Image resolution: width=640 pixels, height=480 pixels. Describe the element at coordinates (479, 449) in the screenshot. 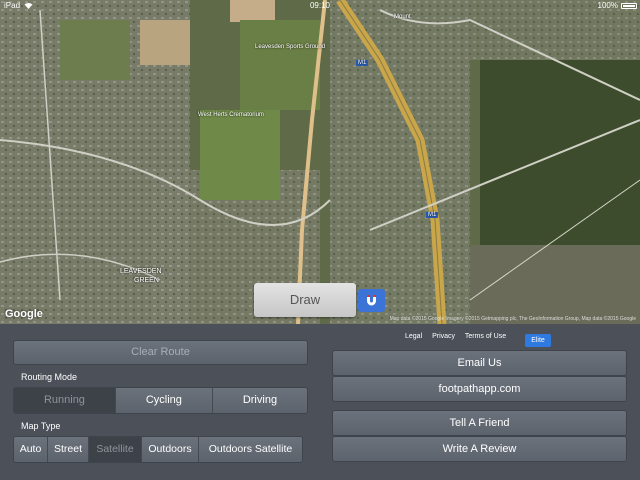

I see `write-review-button: Write A Review` at that location.